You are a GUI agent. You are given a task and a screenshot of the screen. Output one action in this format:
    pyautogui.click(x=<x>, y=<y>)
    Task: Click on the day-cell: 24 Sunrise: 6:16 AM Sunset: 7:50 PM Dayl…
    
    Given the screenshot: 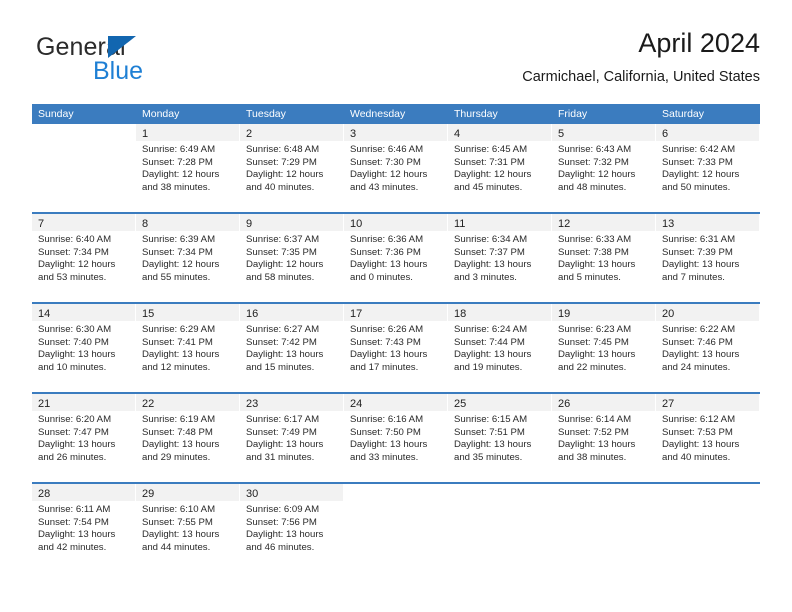 What is the action you would take?
    pyautogui.click(x=396, y=438)
    